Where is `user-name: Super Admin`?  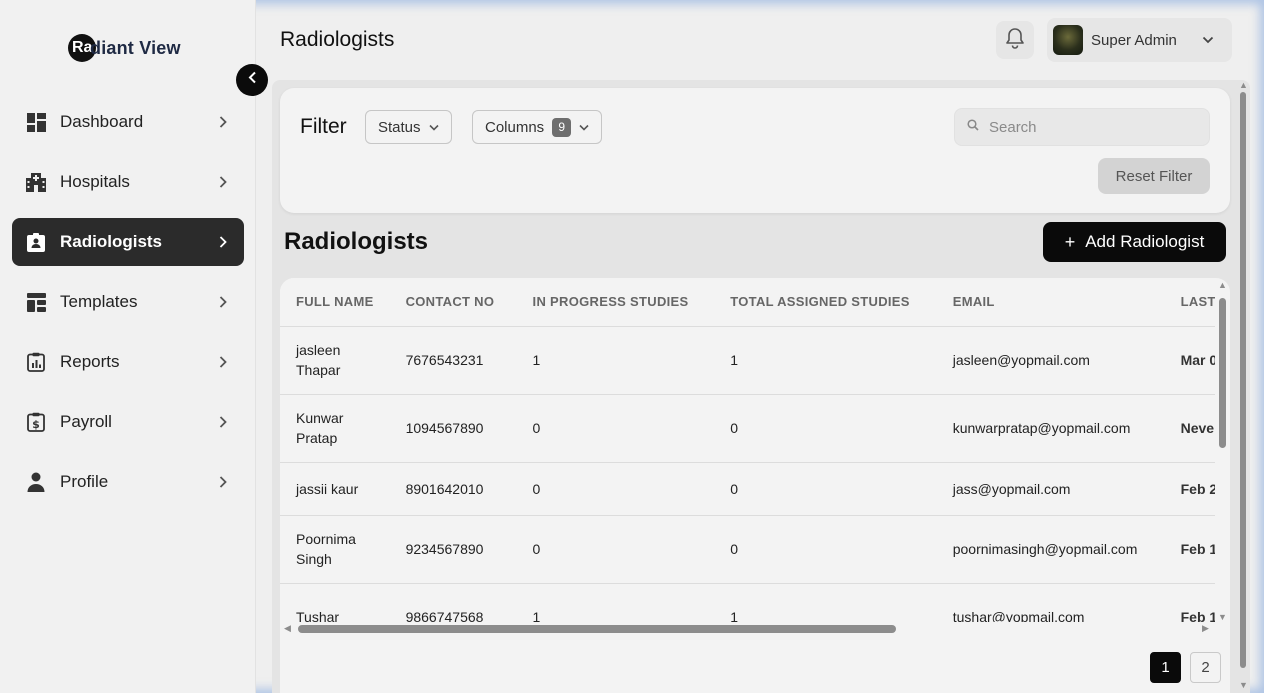 user-name: Super Admin is located at coordinates (1134, 40).